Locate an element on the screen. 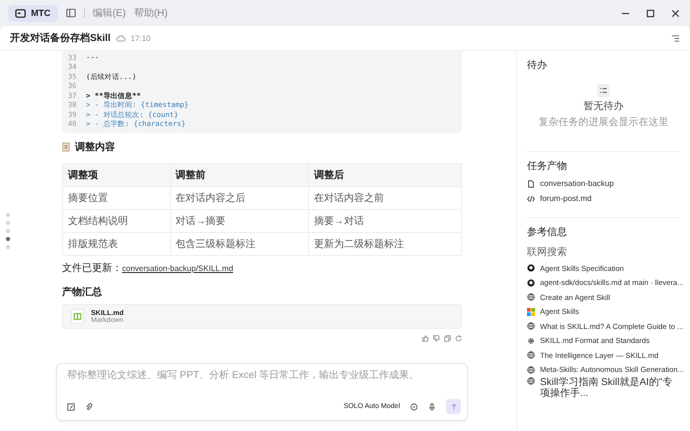  column-header: 调整项 is located at coordinates (116, 175).